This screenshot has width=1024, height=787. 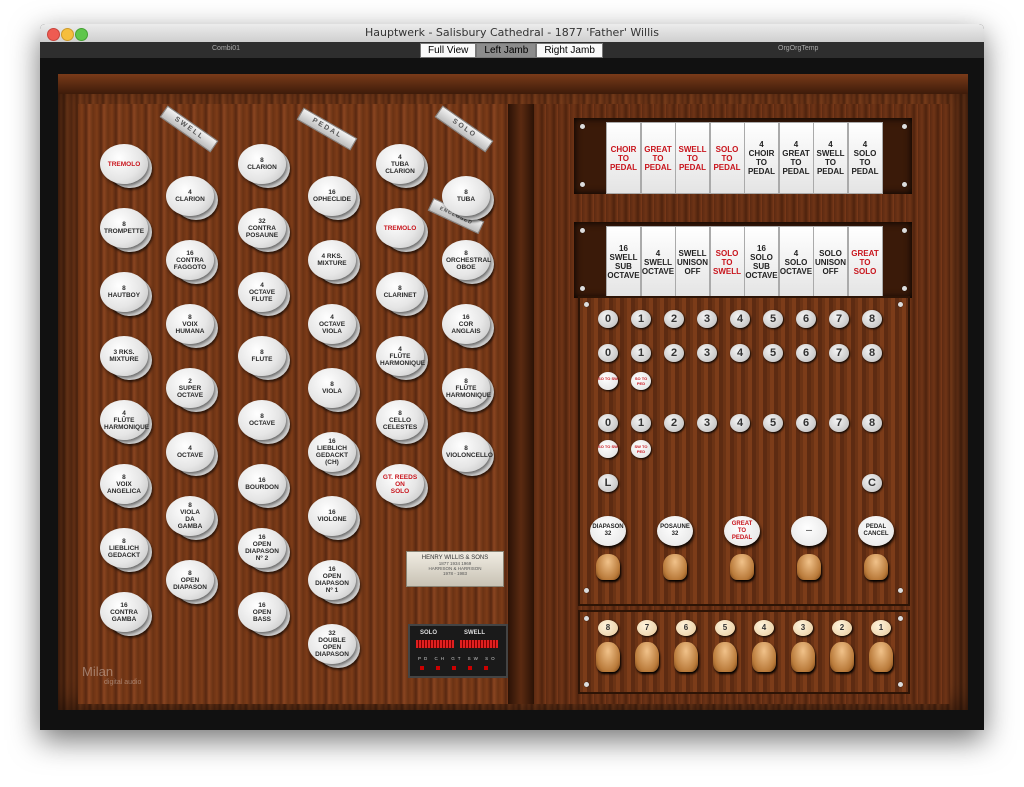 I want to click on thumb-piston: 4, so click(x=740, y=353).